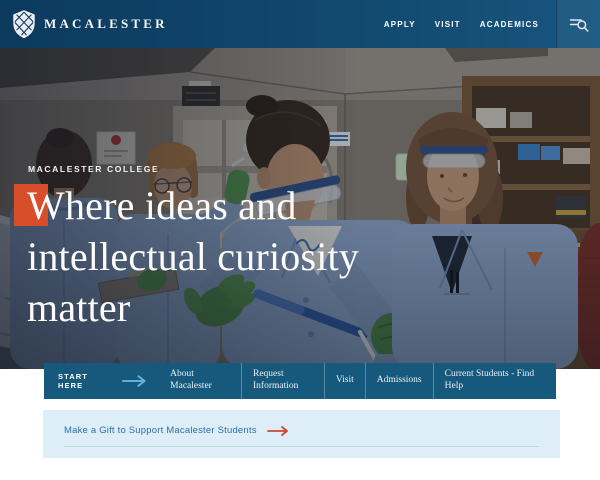 This screenshot has width=600, height=480. I want to click on brand-logo: MACALESTER, so click(90, 24).